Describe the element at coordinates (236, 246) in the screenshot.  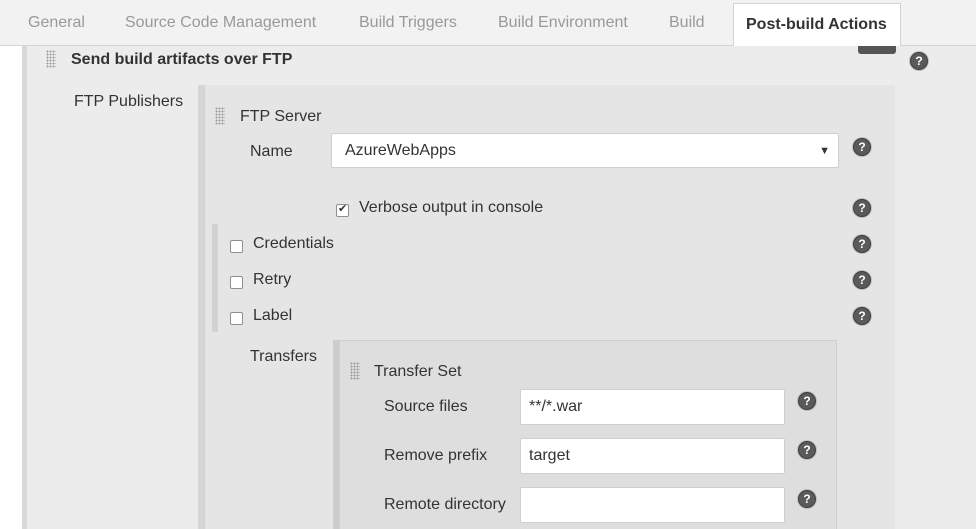
I see `credentials-checkbox` at that location.